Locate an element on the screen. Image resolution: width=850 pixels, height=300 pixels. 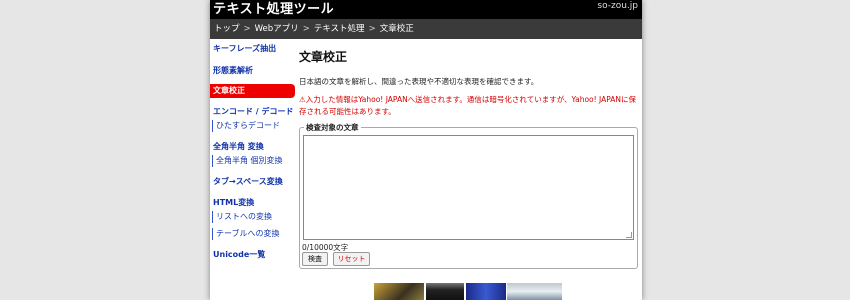
site-domain: so-zou.jp is located at coordinates (617, 6).